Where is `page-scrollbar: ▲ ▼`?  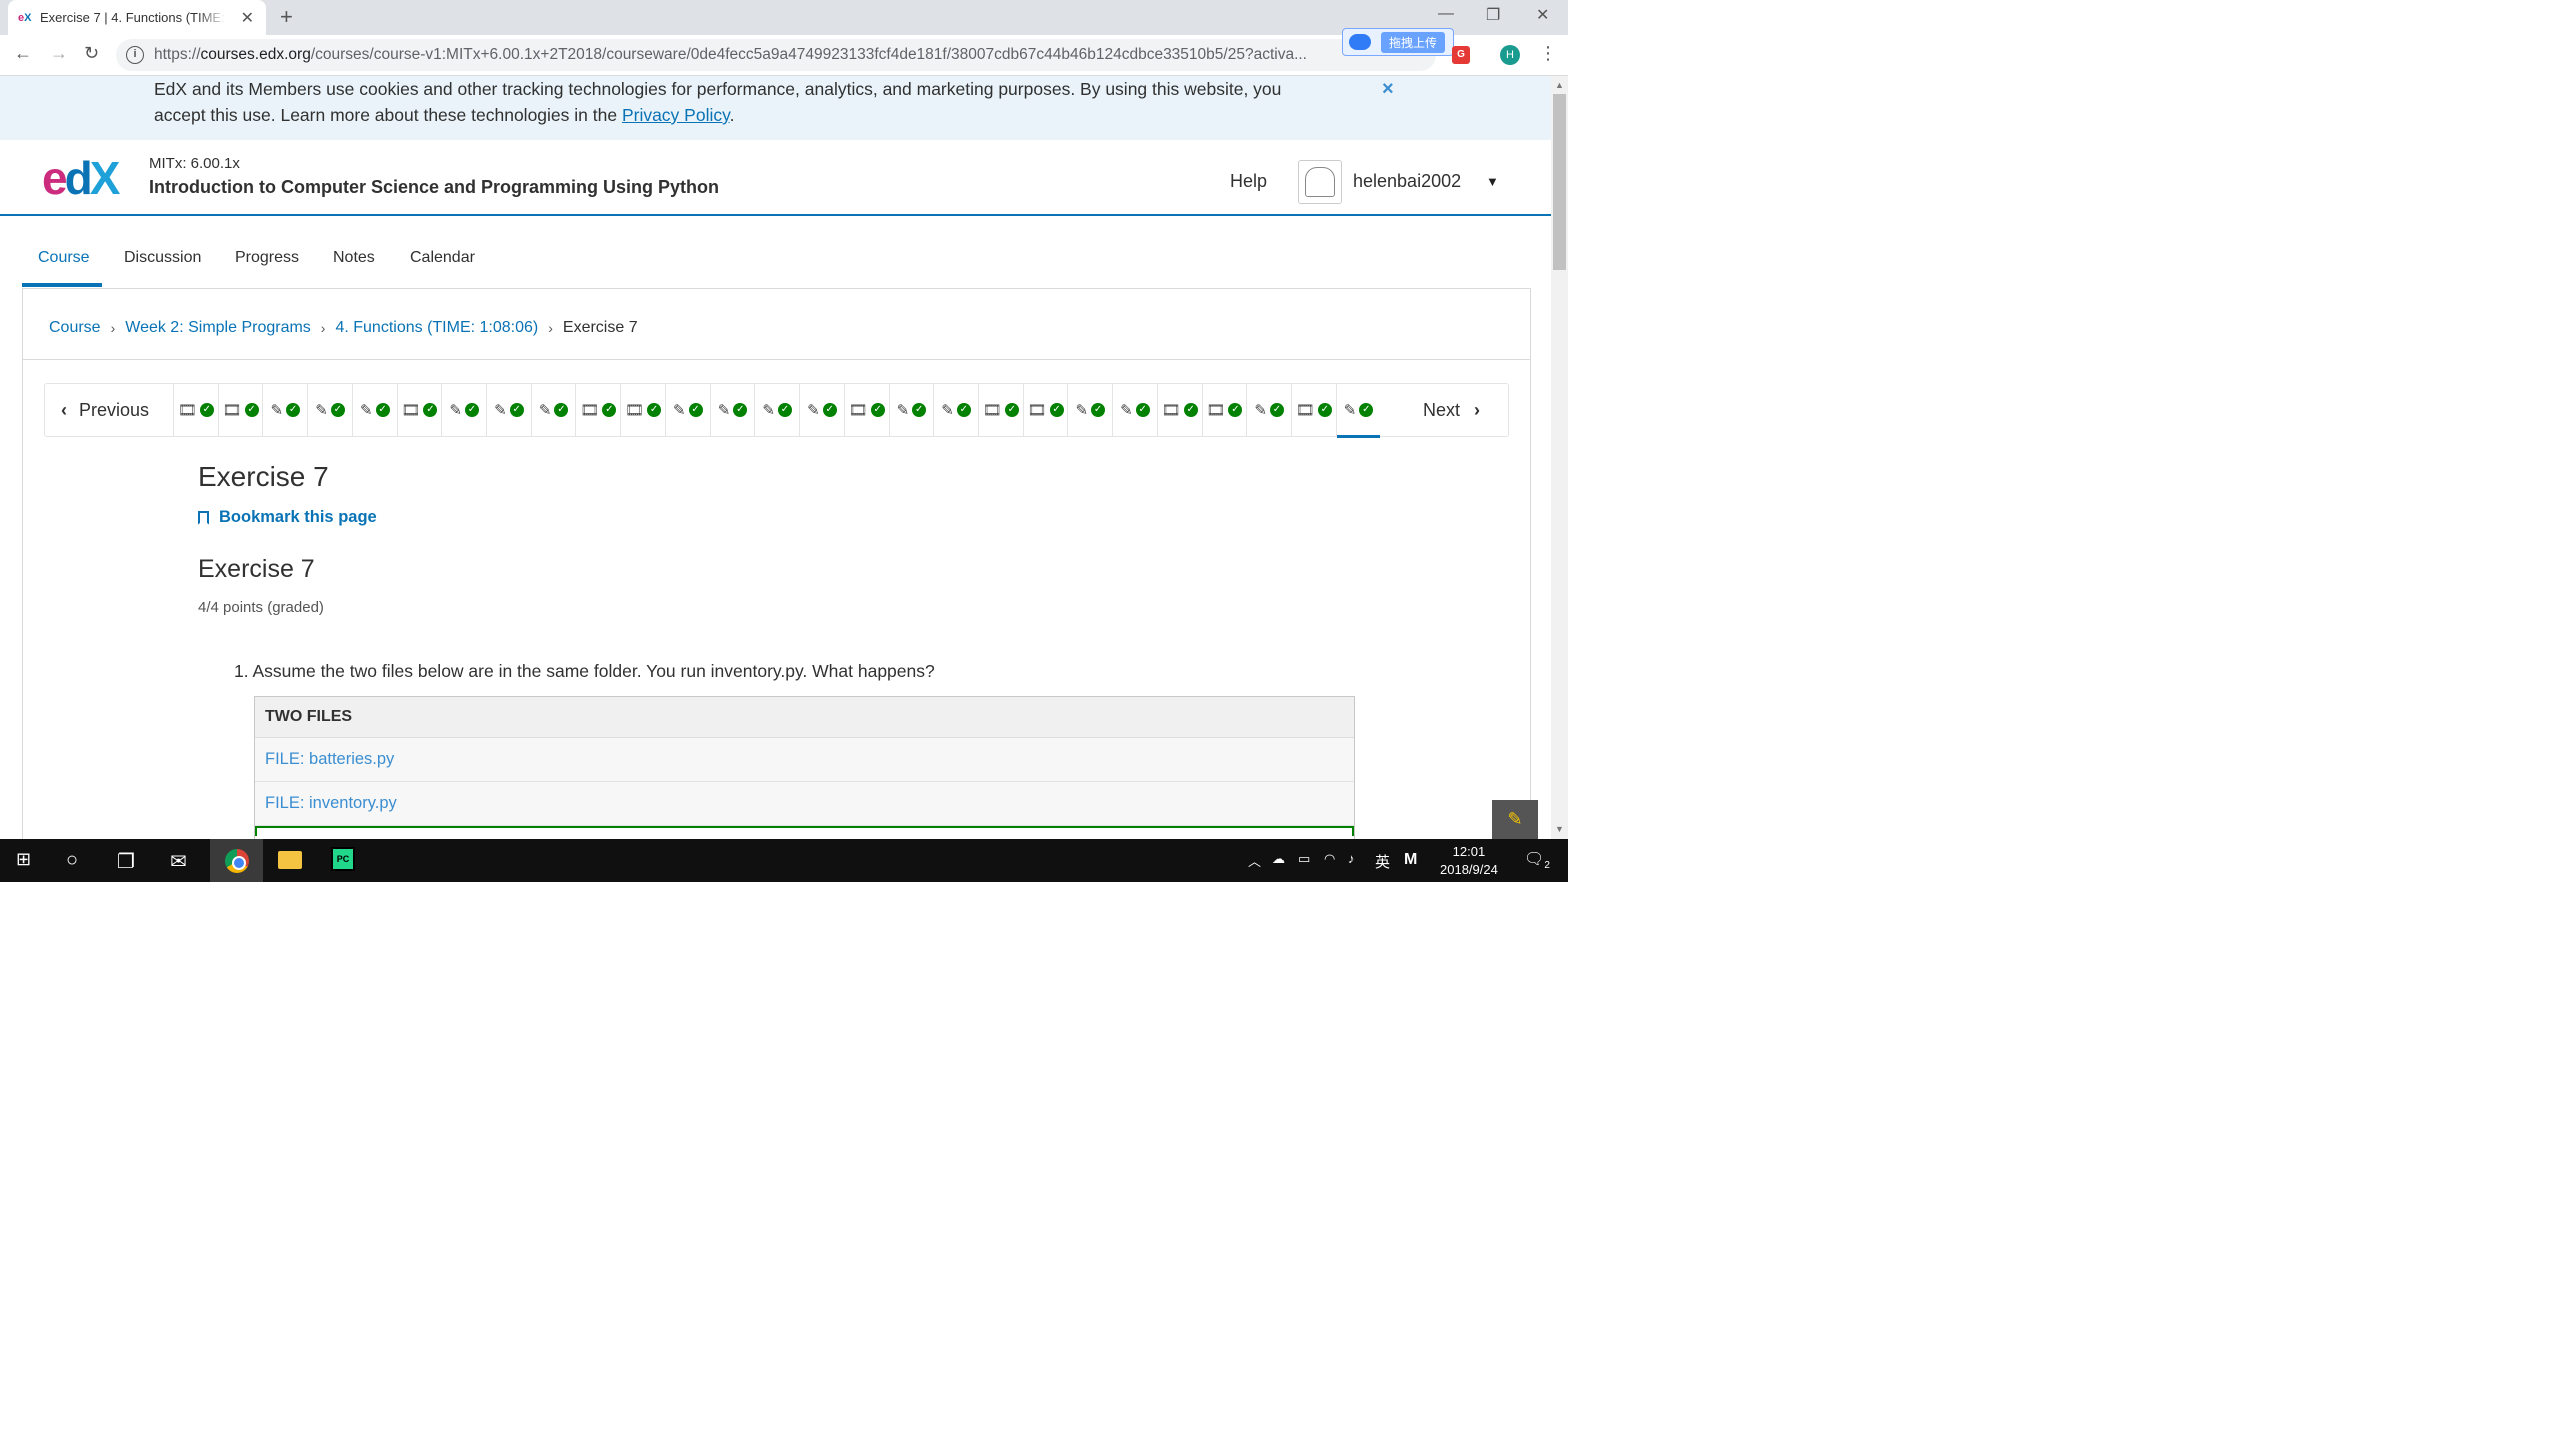 page-scrollbar: ▲ ▼ is located at coordinates (1559, 457).